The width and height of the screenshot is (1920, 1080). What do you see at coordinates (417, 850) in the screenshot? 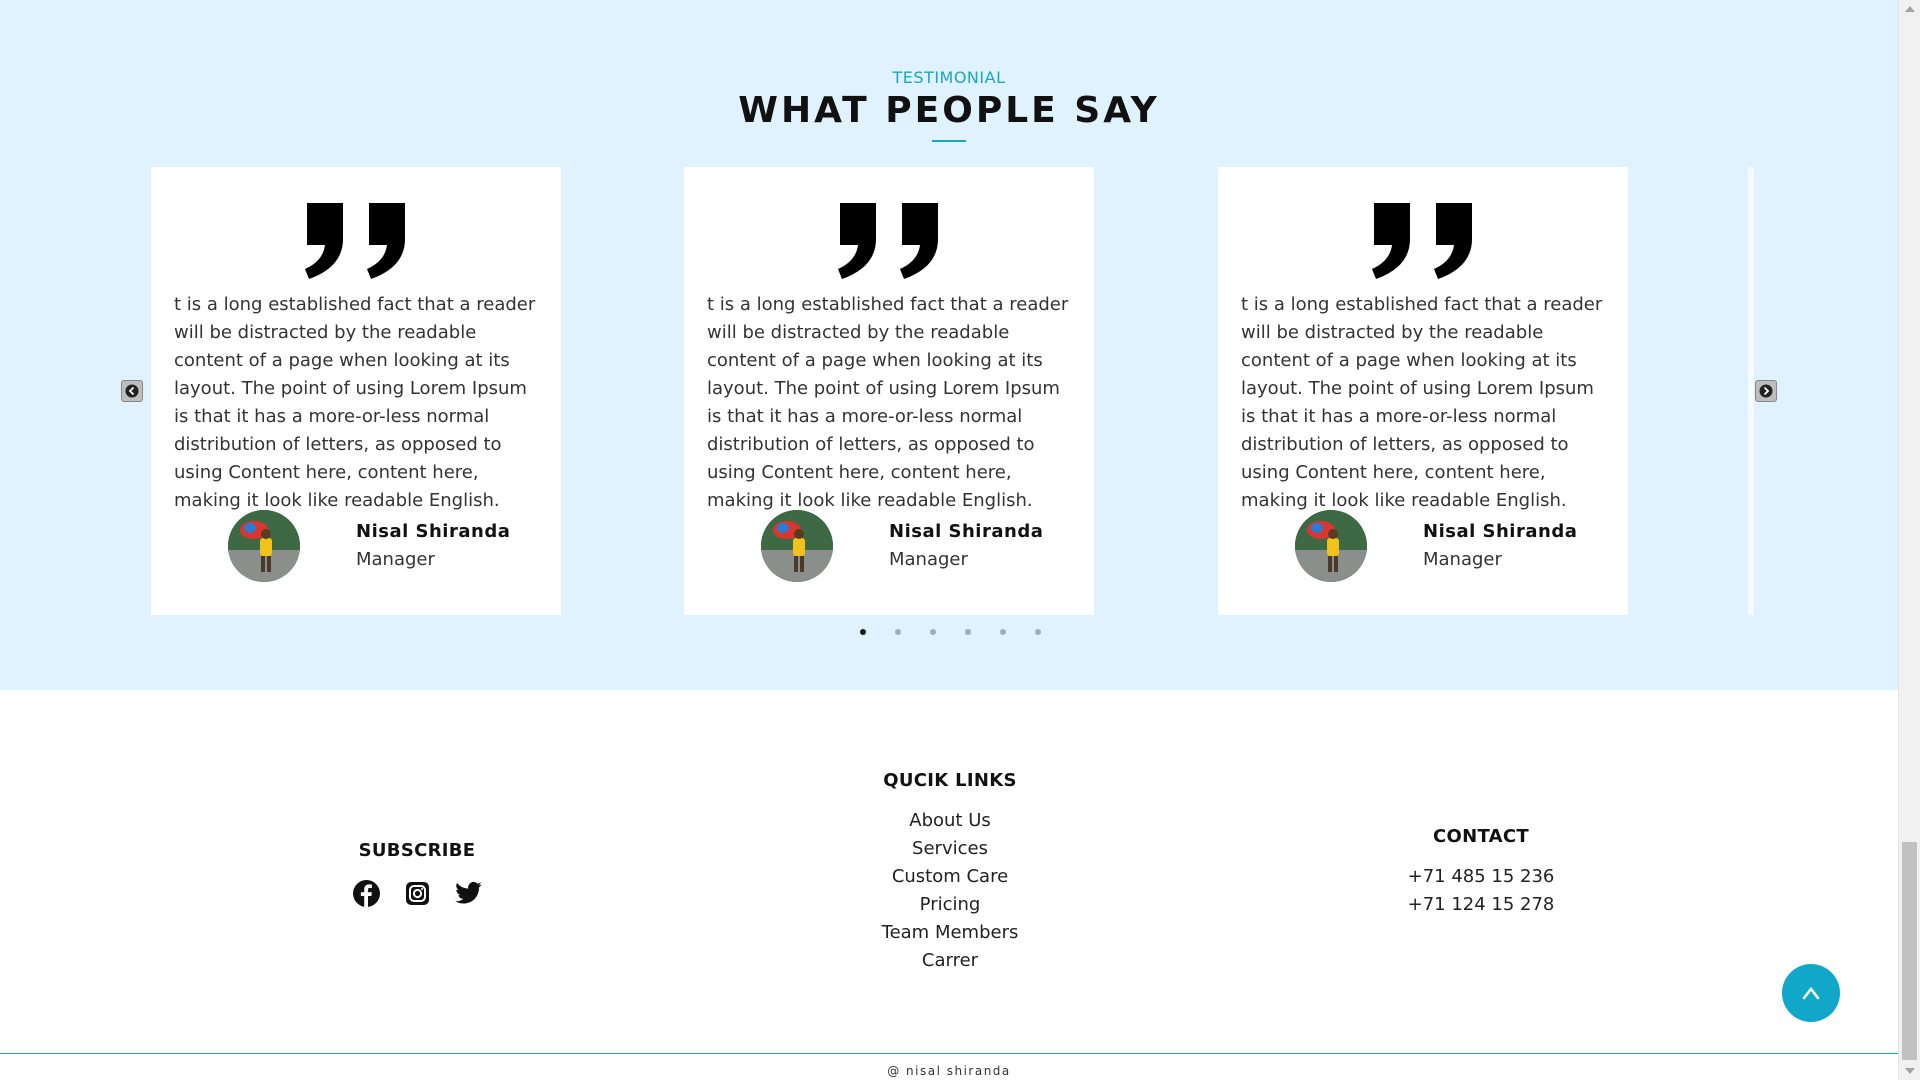
I see `subscribe-heading: SUBSCRIBE` at bounding box center [417, 850].